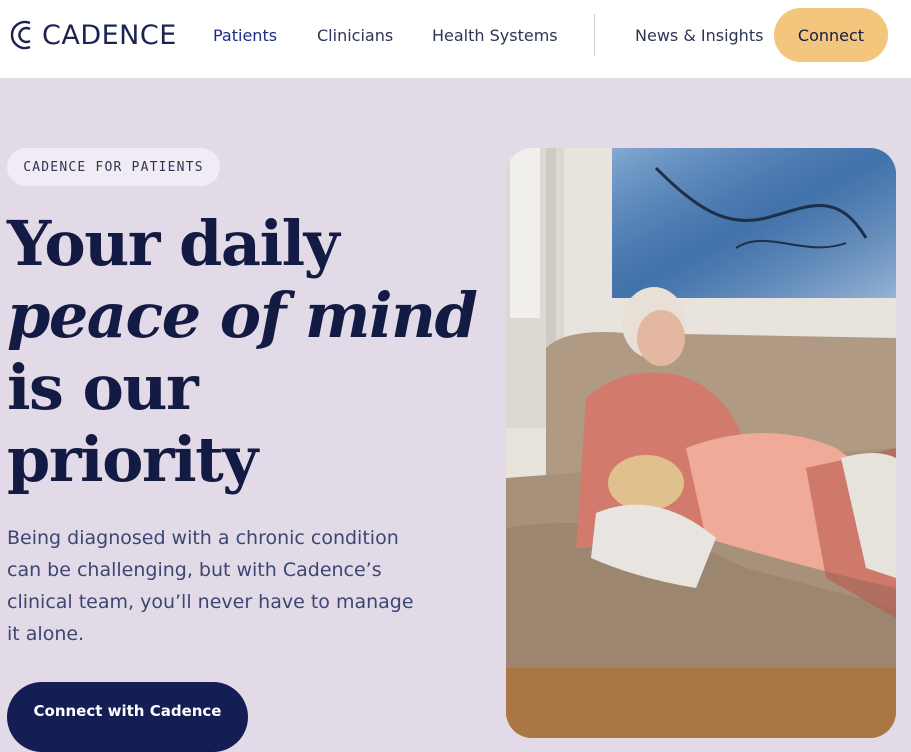 The width and height of the screenshot is (911, 752). What do you see at coordinates (132, 459) in the screenshot?
I see `headline-line-4: priority` at bounding box center [132, 459].